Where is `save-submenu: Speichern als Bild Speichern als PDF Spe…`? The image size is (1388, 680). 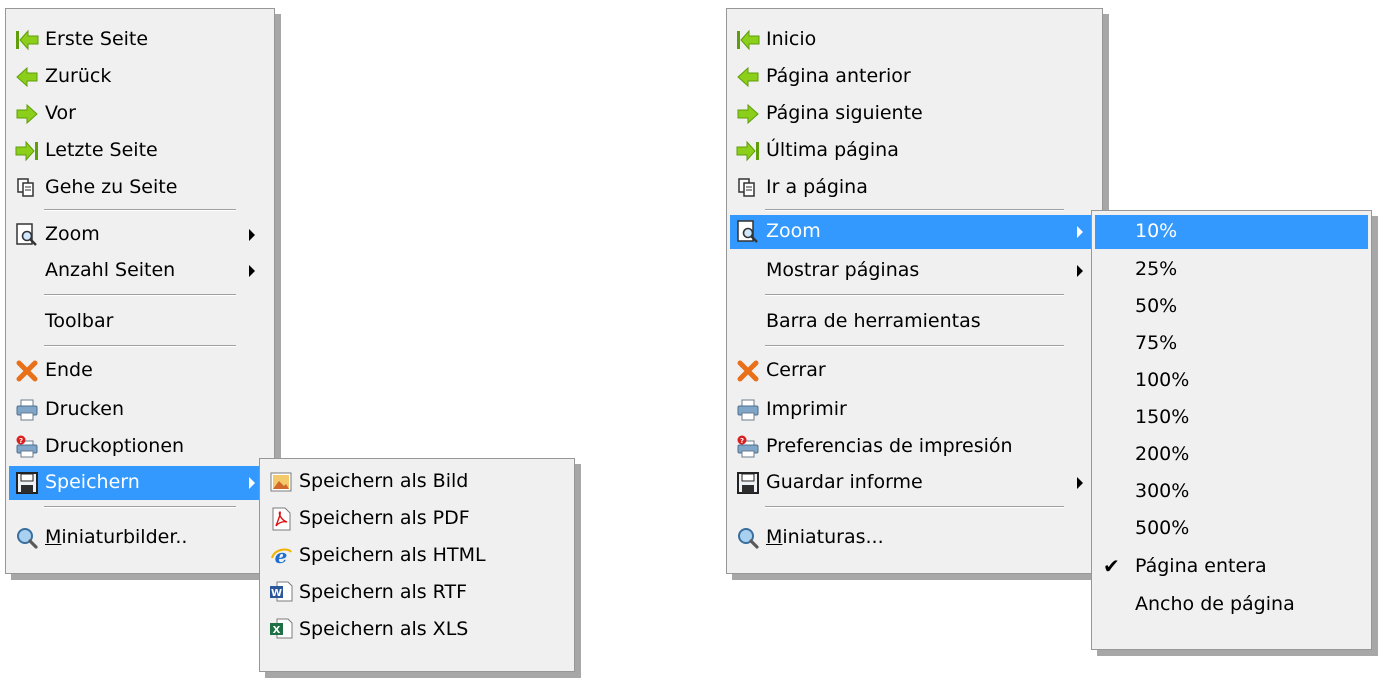
save-submenu: Speichern als Bild Speichern als PDF Spe… is located at coordinates (417, 565).